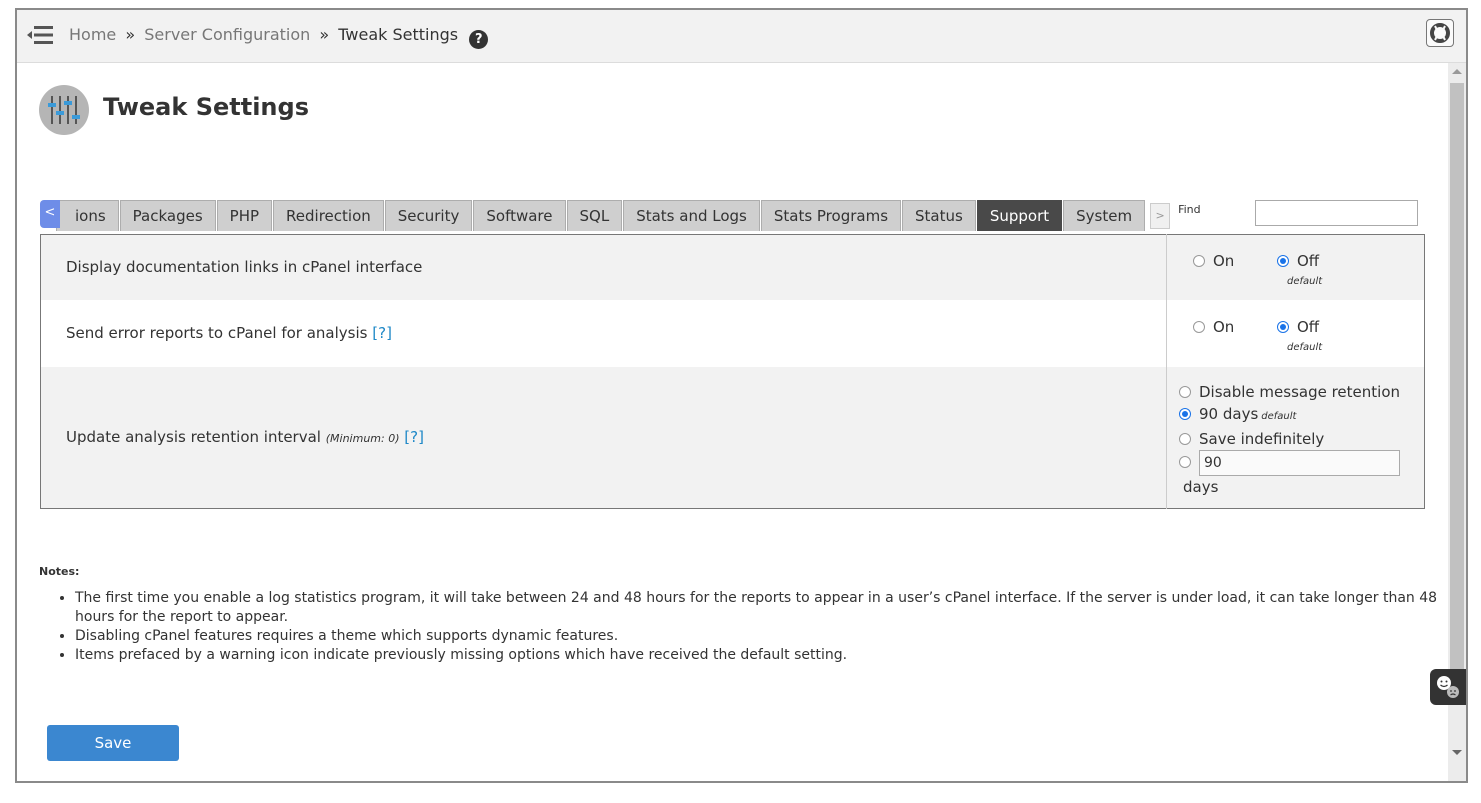 The width and height of the screenshot is (1481, 803). Describe the element at coordinates (1457, 71) in the screenshot. I see `scroll-up-arrow` at that location.